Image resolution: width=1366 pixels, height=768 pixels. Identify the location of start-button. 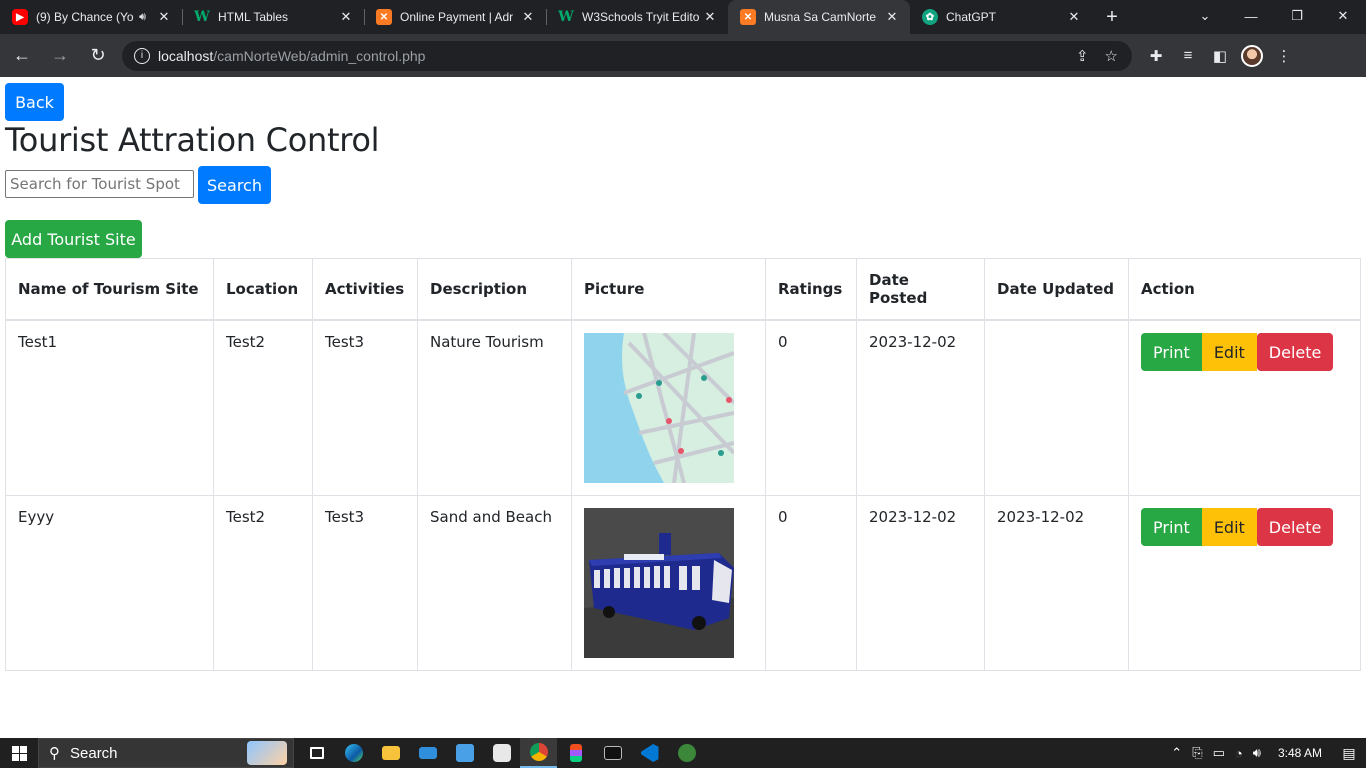
(19, 753).